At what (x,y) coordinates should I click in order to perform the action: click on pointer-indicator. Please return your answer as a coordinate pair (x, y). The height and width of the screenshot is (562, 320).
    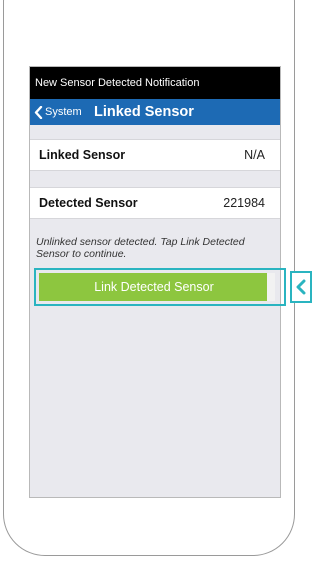
    Looking at the image, I should click on (301, 287).